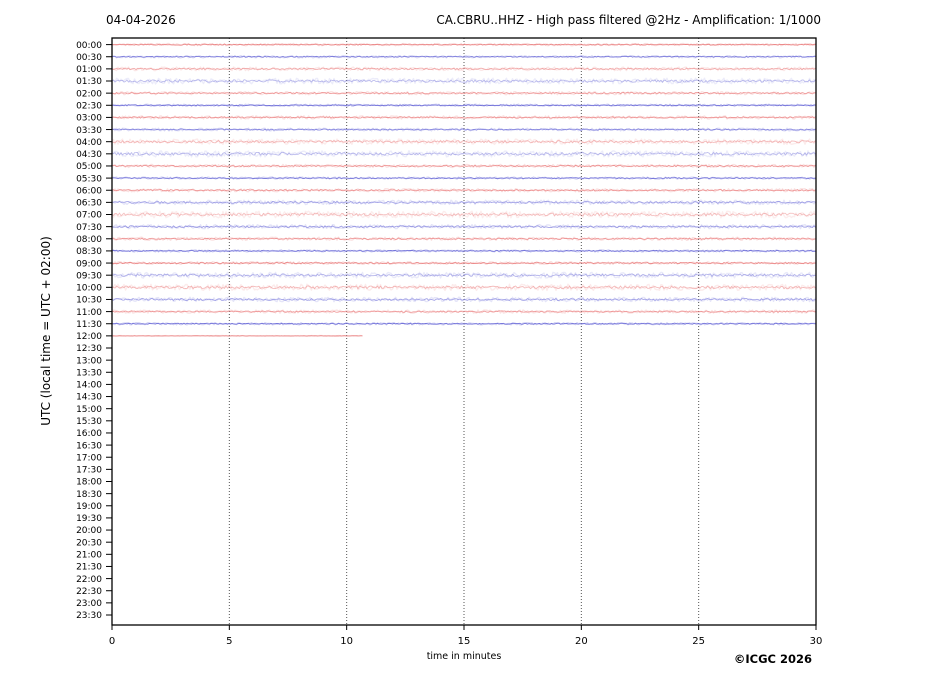 The image size is (927, 700). Describe the element at coordinates (89, 495) in the screenshot. I see `y-tick-label: 18:30` at that location.